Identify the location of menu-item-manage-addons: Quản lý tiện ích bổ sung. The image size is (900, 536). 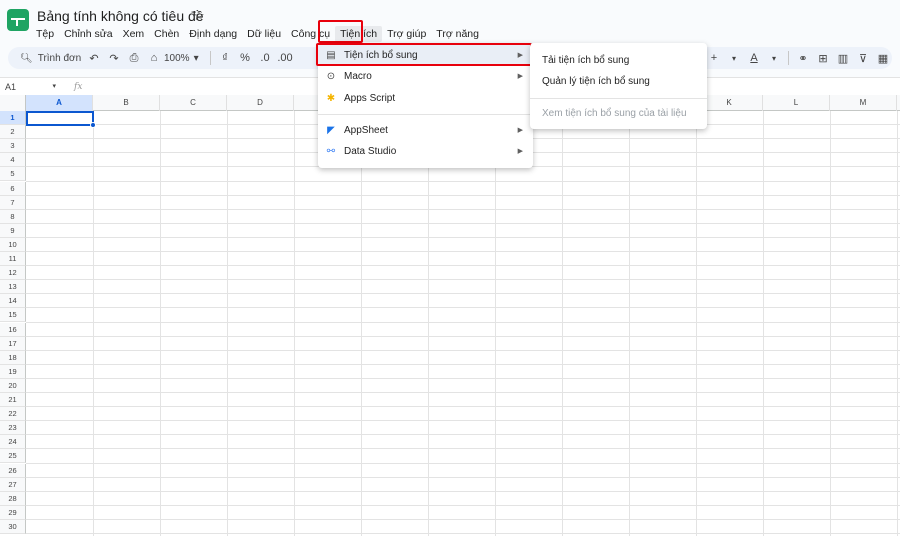
(618, 81).